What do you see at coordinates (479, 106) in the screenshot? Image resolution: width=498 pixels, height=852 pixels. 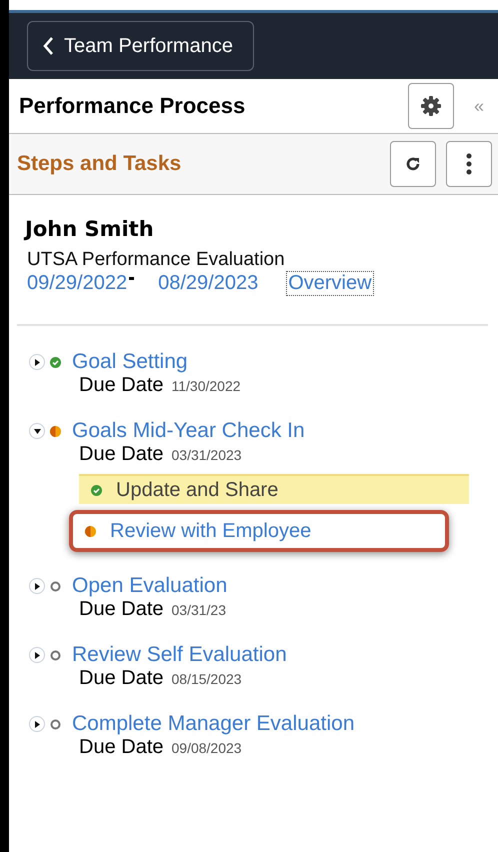 I see `collapse-button: «` at bounding box center [479, 106].